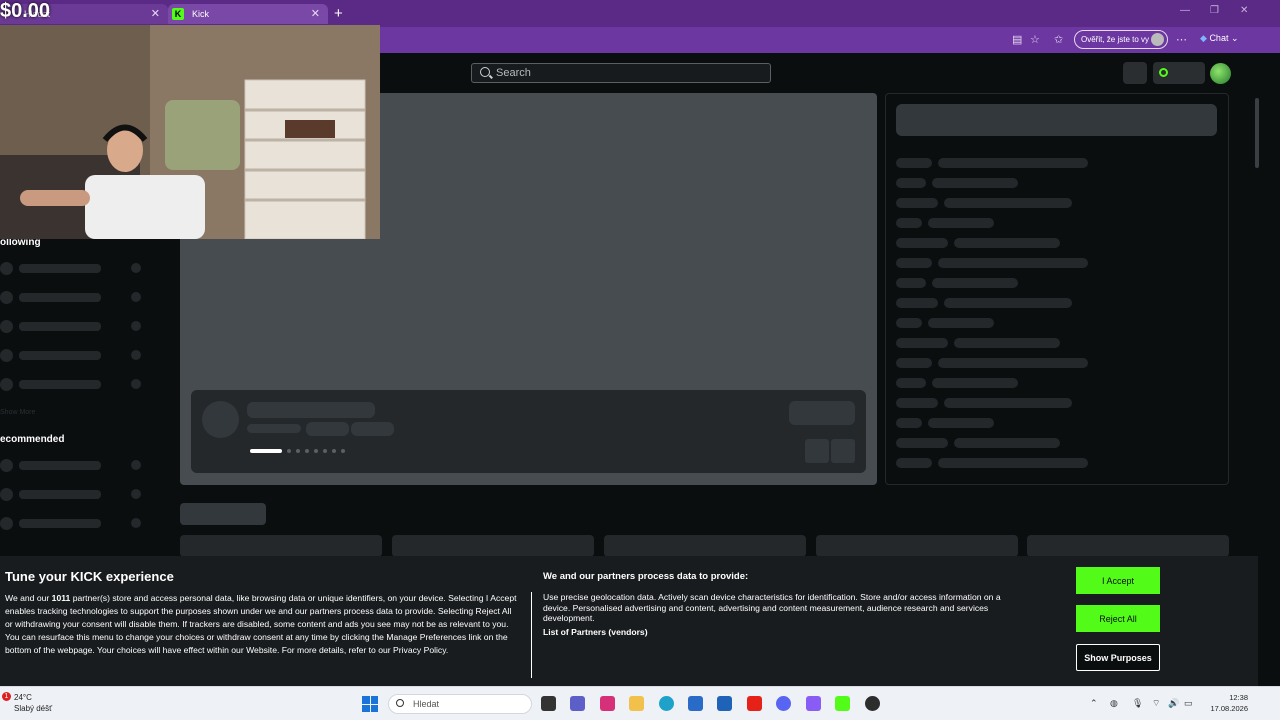 This screenshot has height=720, width=1280. I want to click on restore-icon: ❐, so click(1214, 10).